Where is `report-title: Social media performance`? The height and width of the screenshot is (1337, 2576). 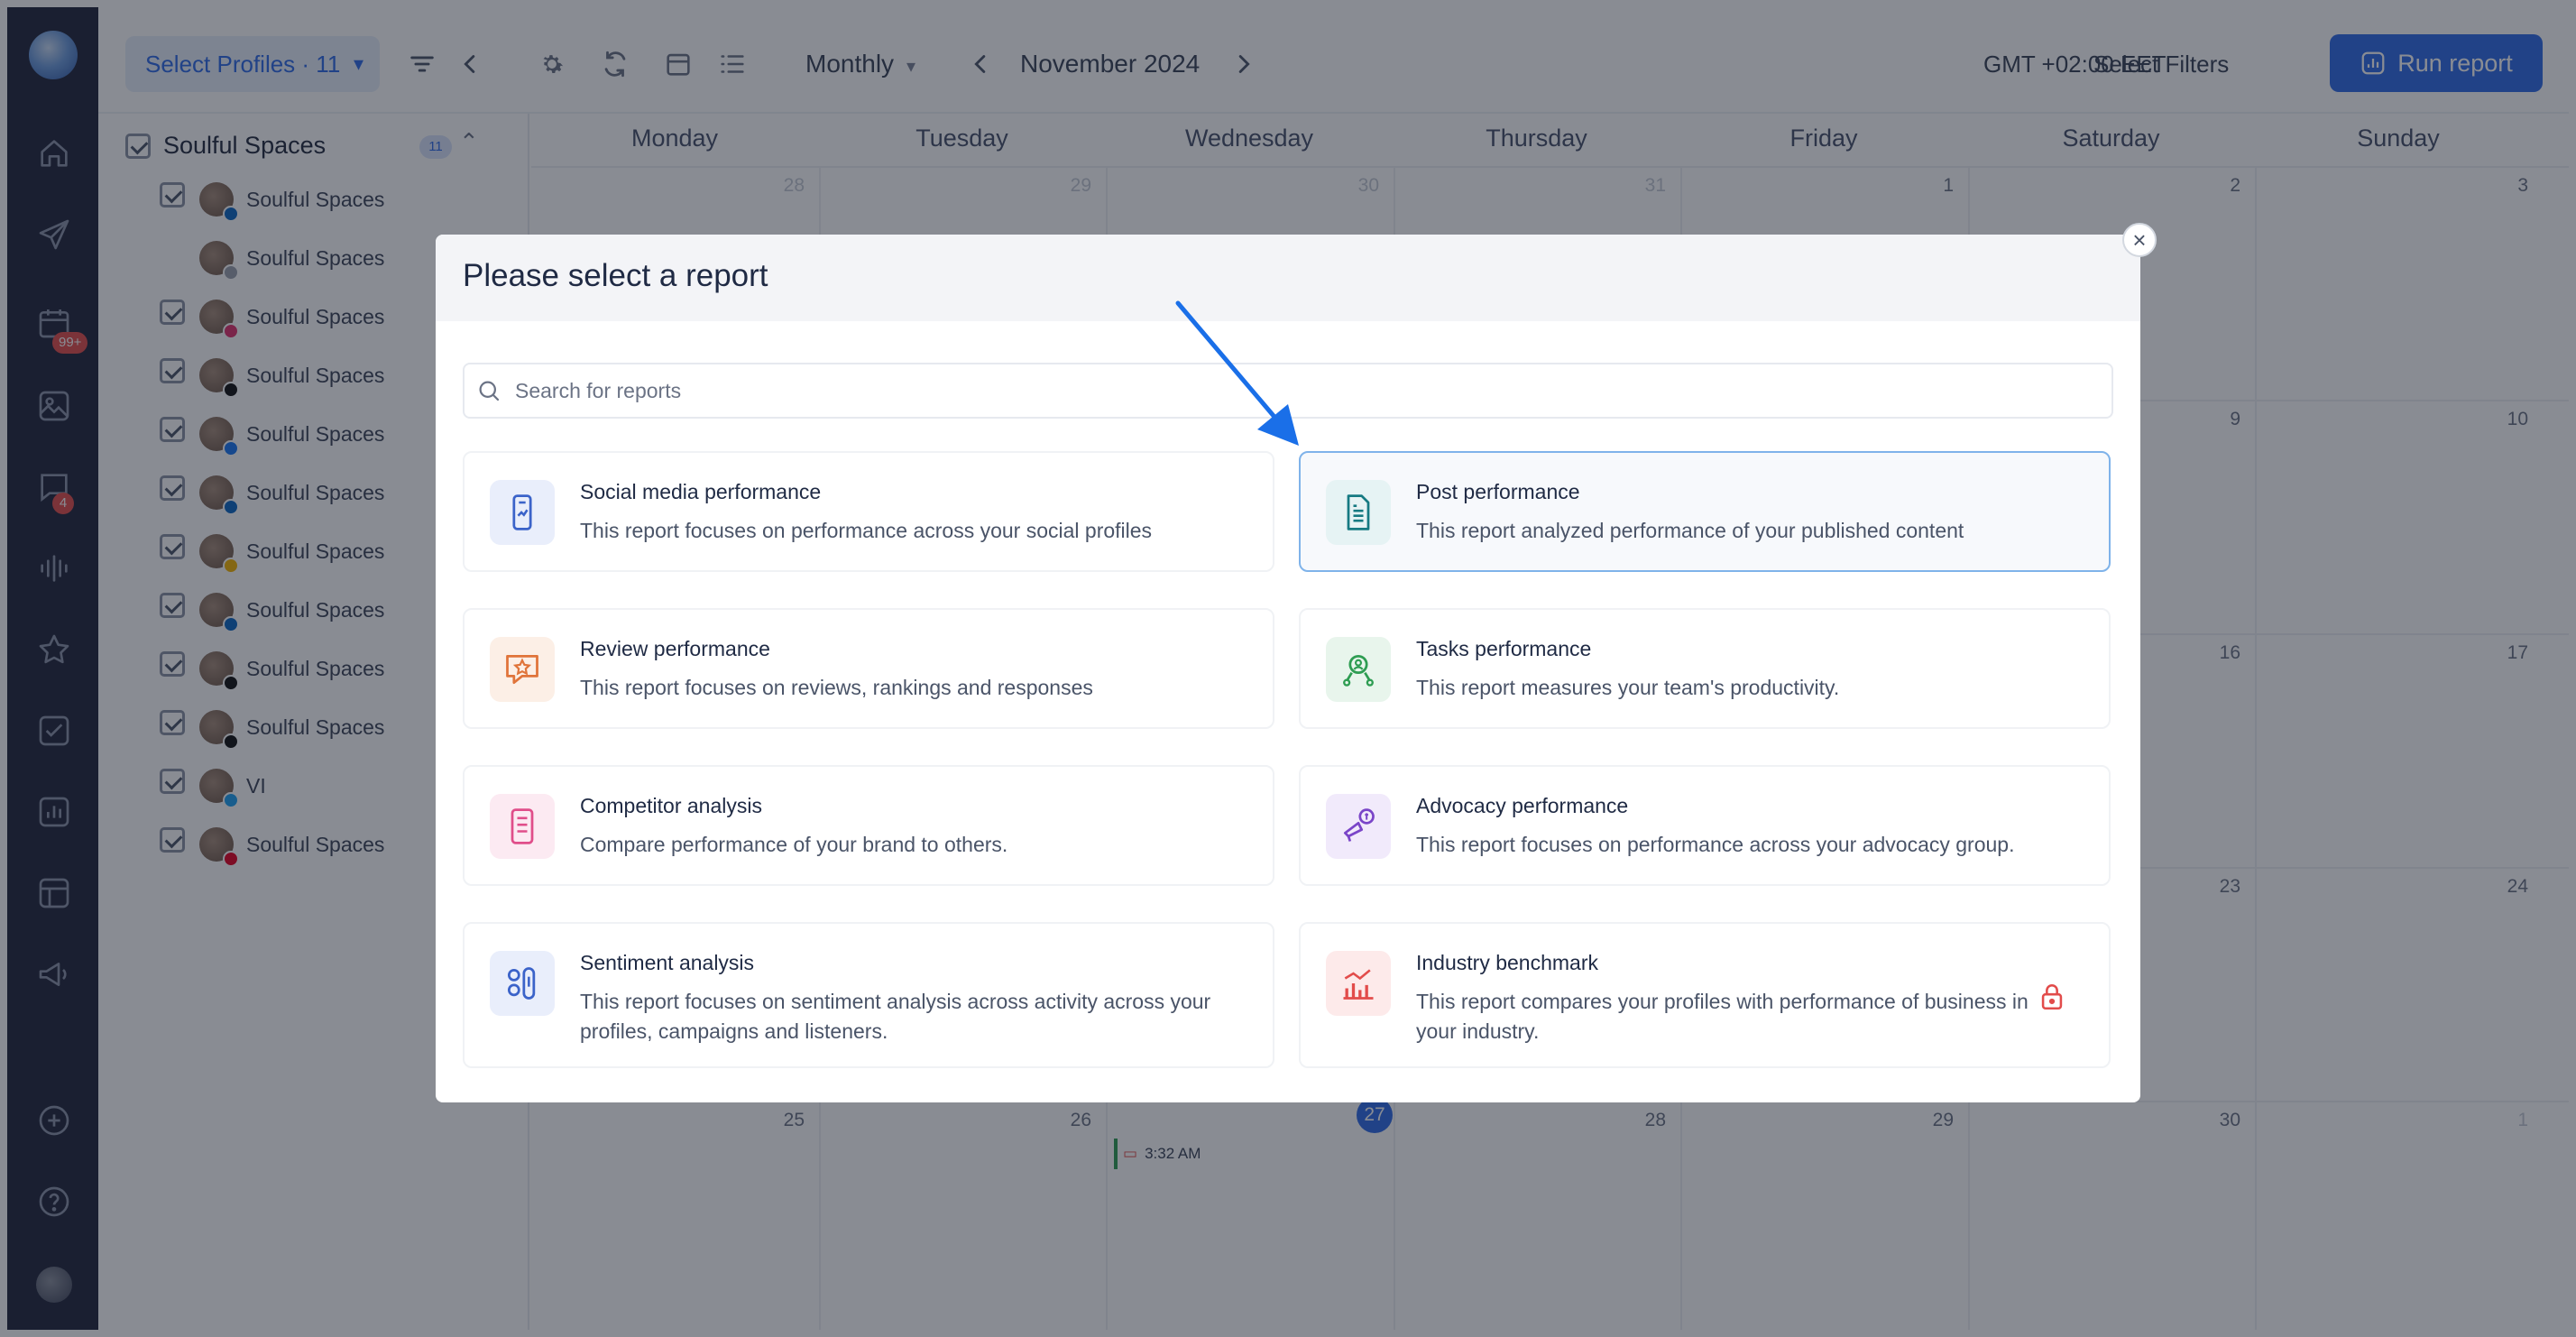 report-title: Social media performance is located at coordinates (701, 492).